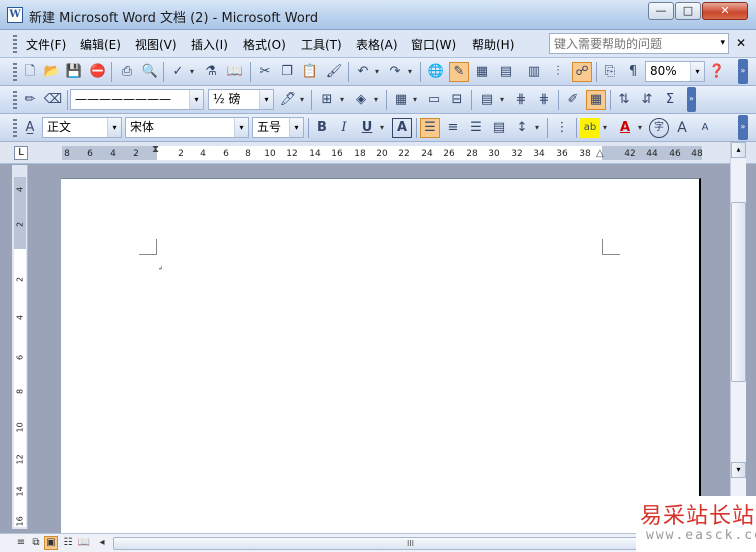 Image resolution: width=756 pixels, height=552 pixels. I want to click on vertical-scrollbar: ▴ ▾, so click(738, 337).